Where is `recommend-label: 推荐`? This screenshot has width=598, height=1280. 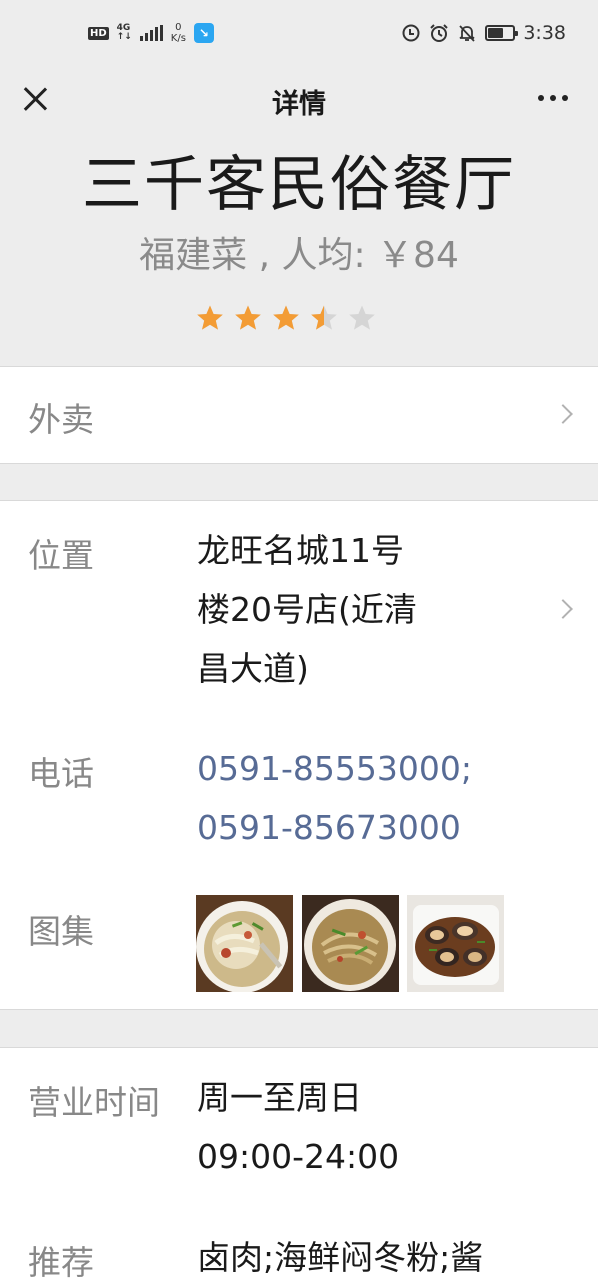
recommend-label: 推荐 is located at coordinates (61, 1261).